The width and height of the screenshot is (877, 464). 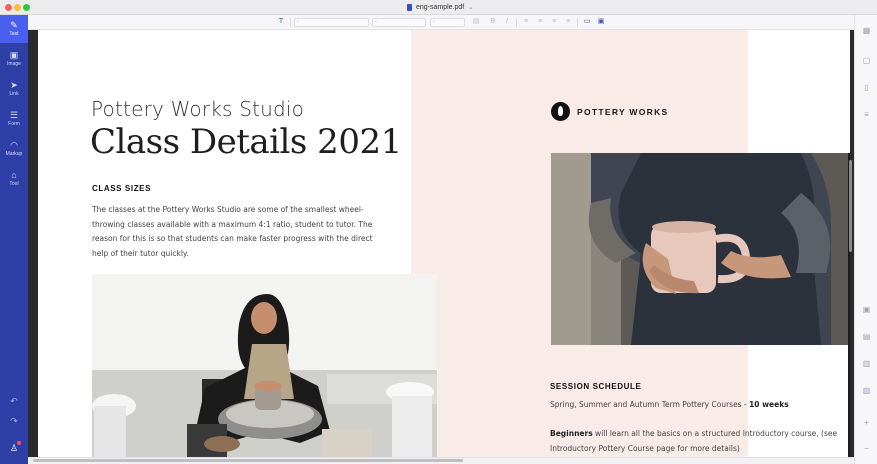 I want to click on account-icon: ♙, so click(x=14, y=448).